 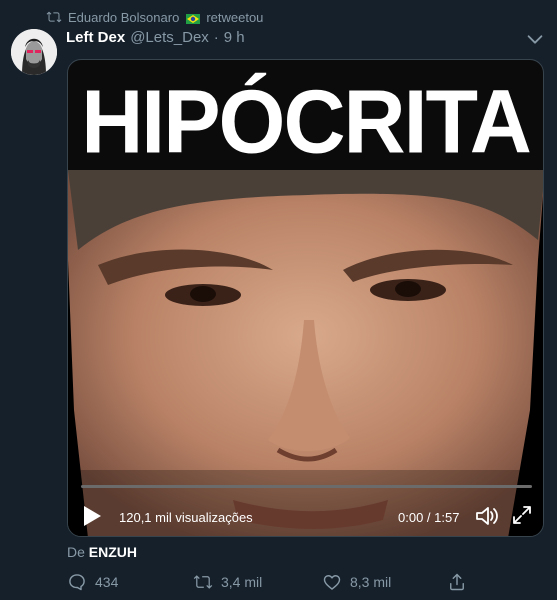 I want to click on media-source: De ENZUH, so click(x=102, y=552).